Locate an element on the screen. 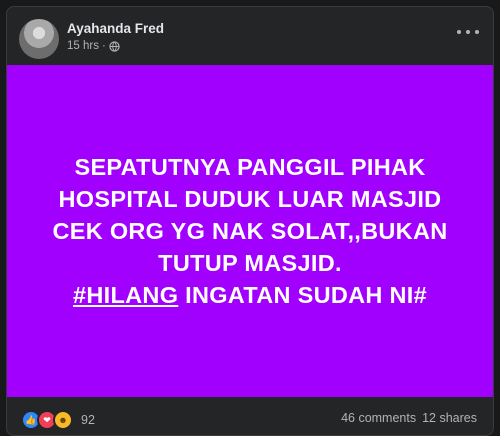 Image resolution: width=500 pixels, height=436 pixels. avatar is located at coordinates (39, 39).